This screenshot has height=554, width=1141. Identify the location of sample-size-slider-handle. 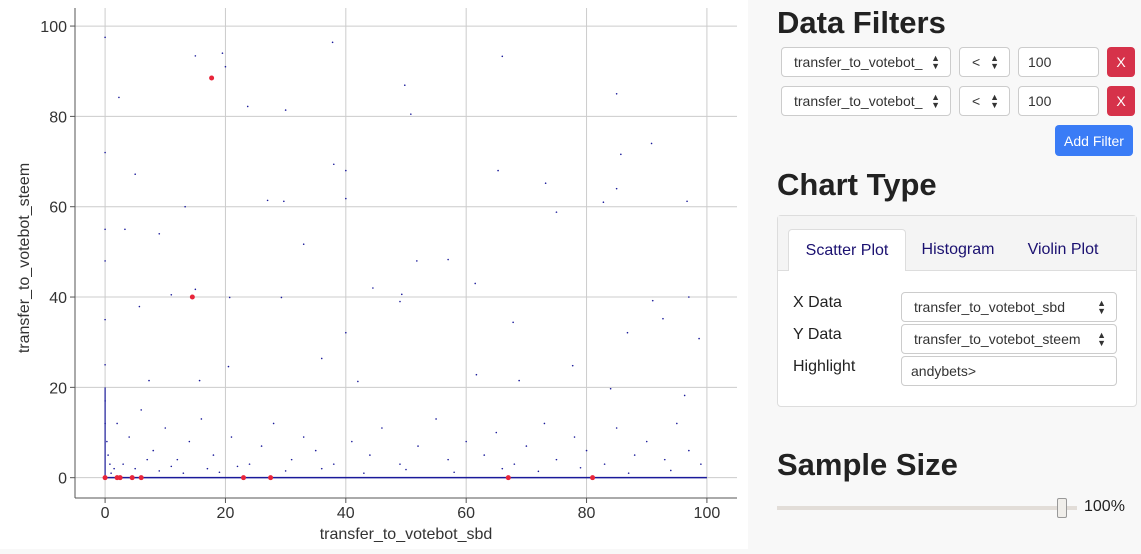
(1062, 508).